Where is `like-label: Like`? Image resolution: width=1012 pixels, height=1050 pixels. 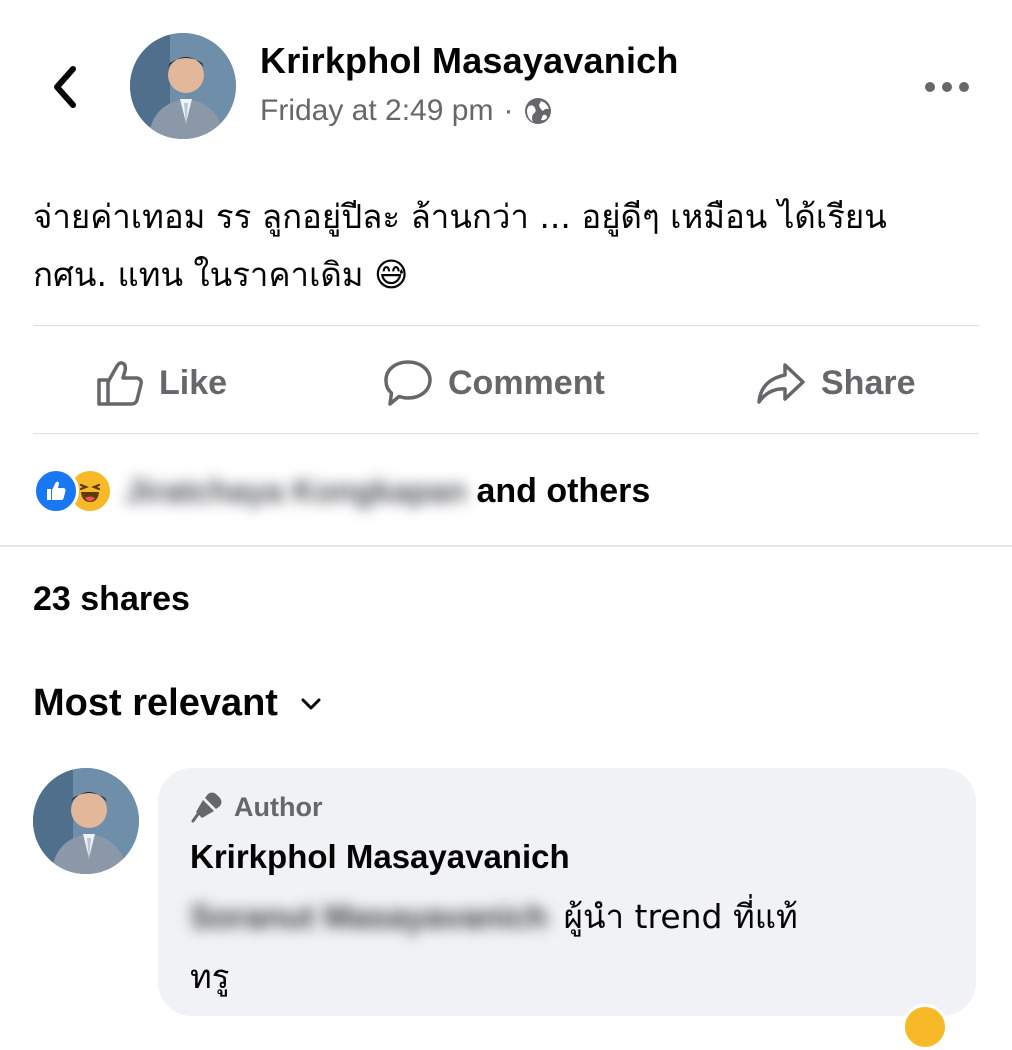 like-label: Like is located at coordinates (193, 382).